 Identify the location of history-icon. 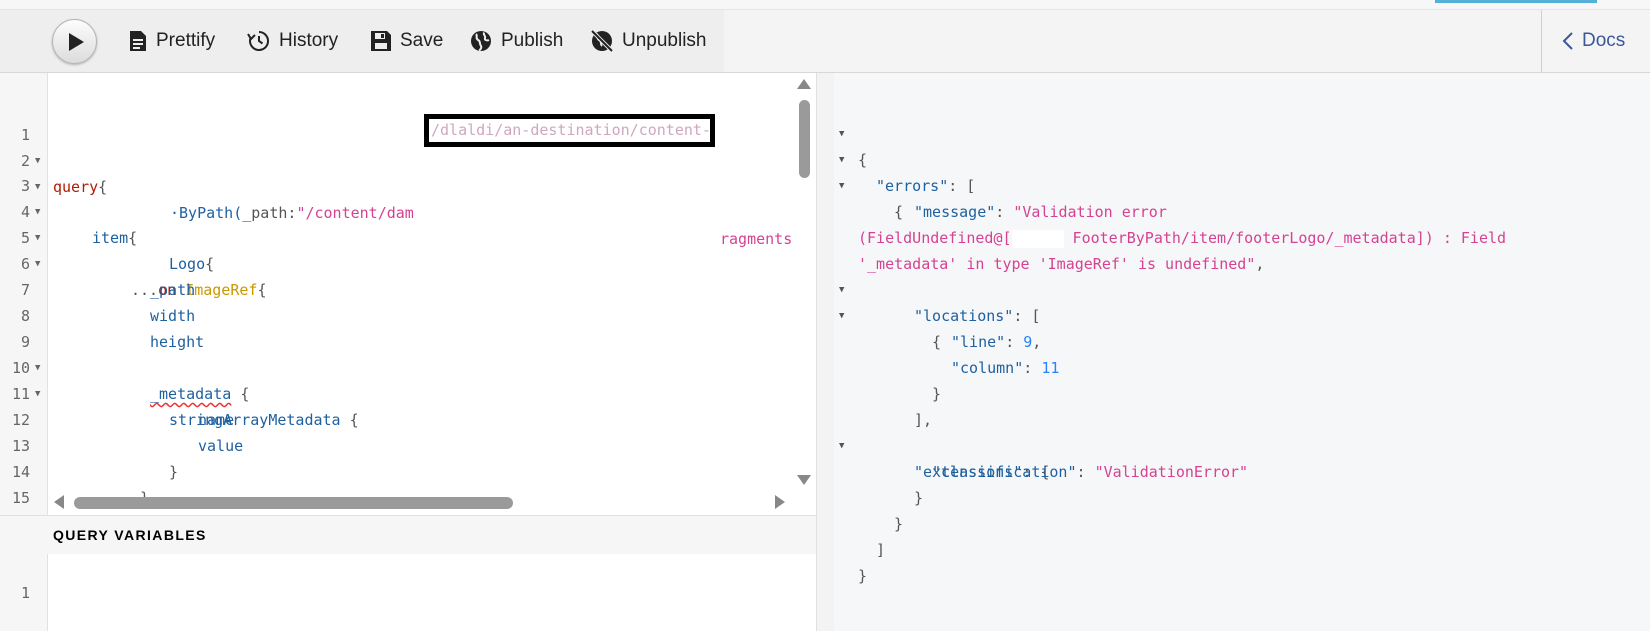
(258, 41).